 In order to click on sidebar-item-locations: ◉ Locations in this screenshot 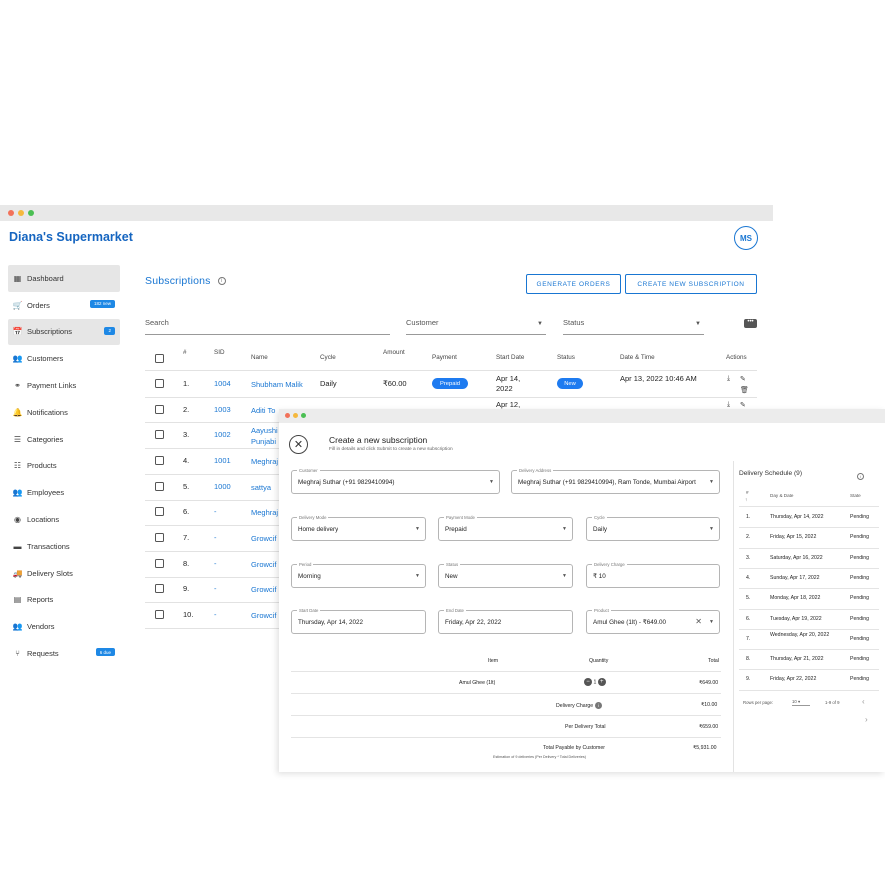, I will do `click(64, 519)`.